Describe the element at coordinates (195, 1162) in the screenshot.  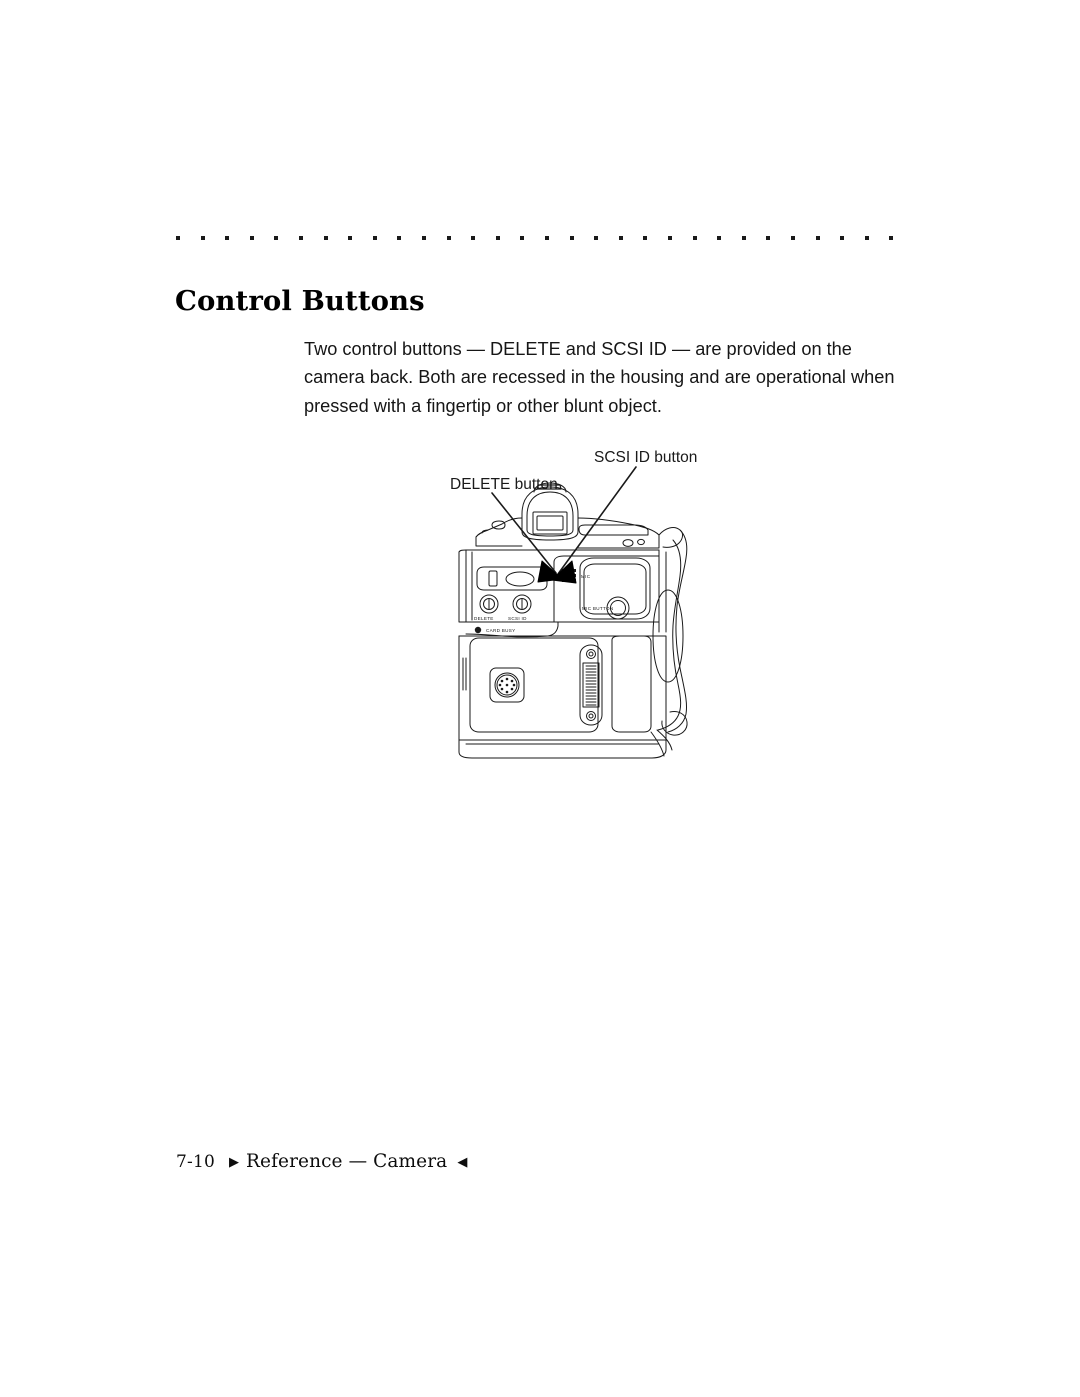
I see `footer-page-number: 7-10` at that location.